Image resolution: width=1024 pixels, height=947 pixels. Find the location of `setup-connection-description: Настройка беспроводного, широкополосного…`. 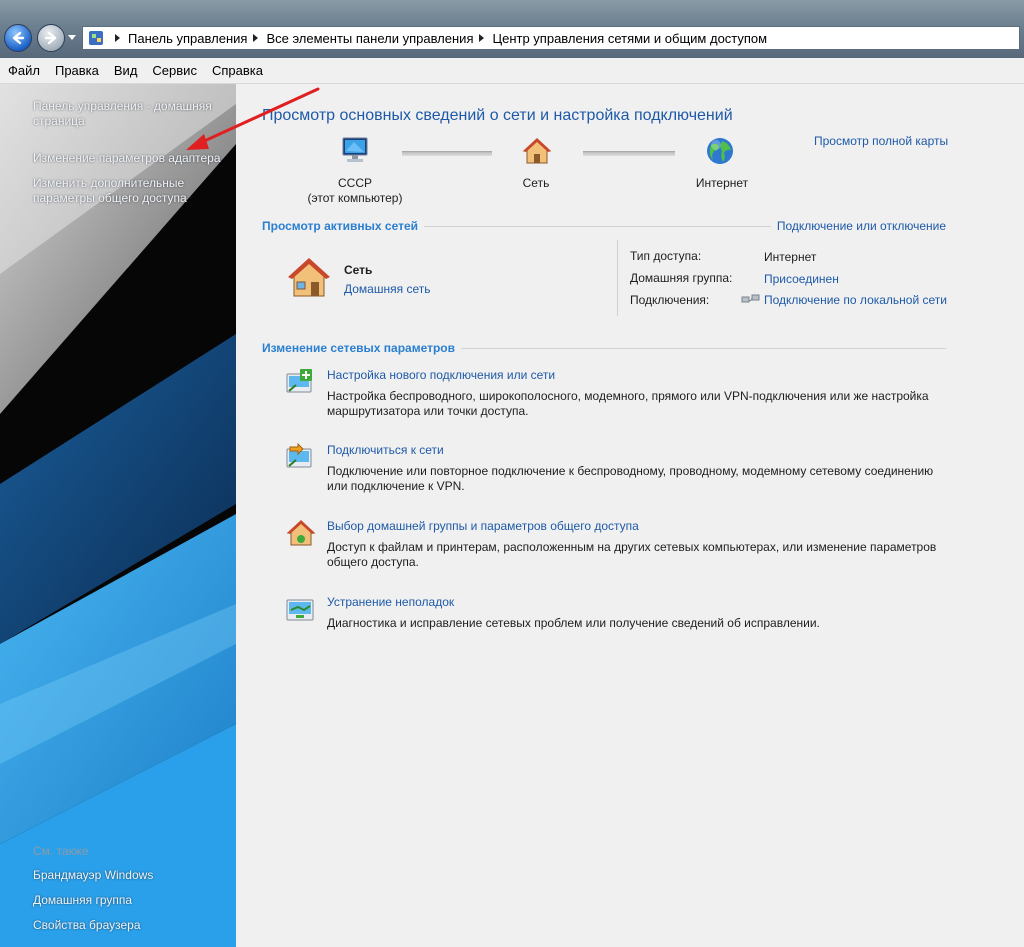

setup-connection-description: Настройка беспроводного, широкополосного… is located at coordinates (628, 403).